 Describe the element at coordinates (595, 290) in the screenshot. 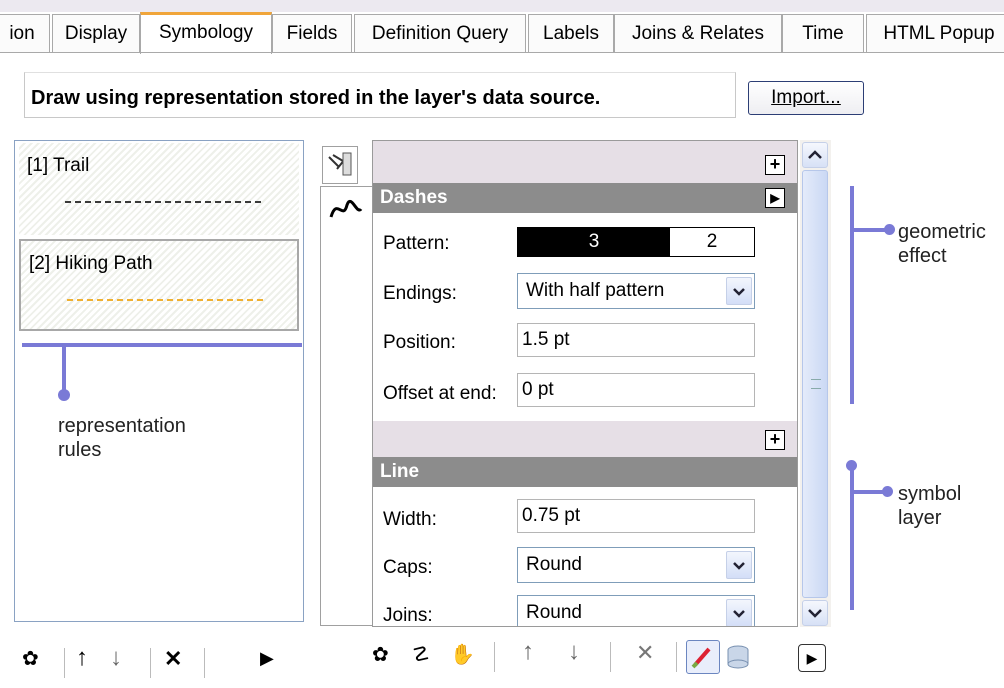

I see `endings-value: With half pattern` at that location.